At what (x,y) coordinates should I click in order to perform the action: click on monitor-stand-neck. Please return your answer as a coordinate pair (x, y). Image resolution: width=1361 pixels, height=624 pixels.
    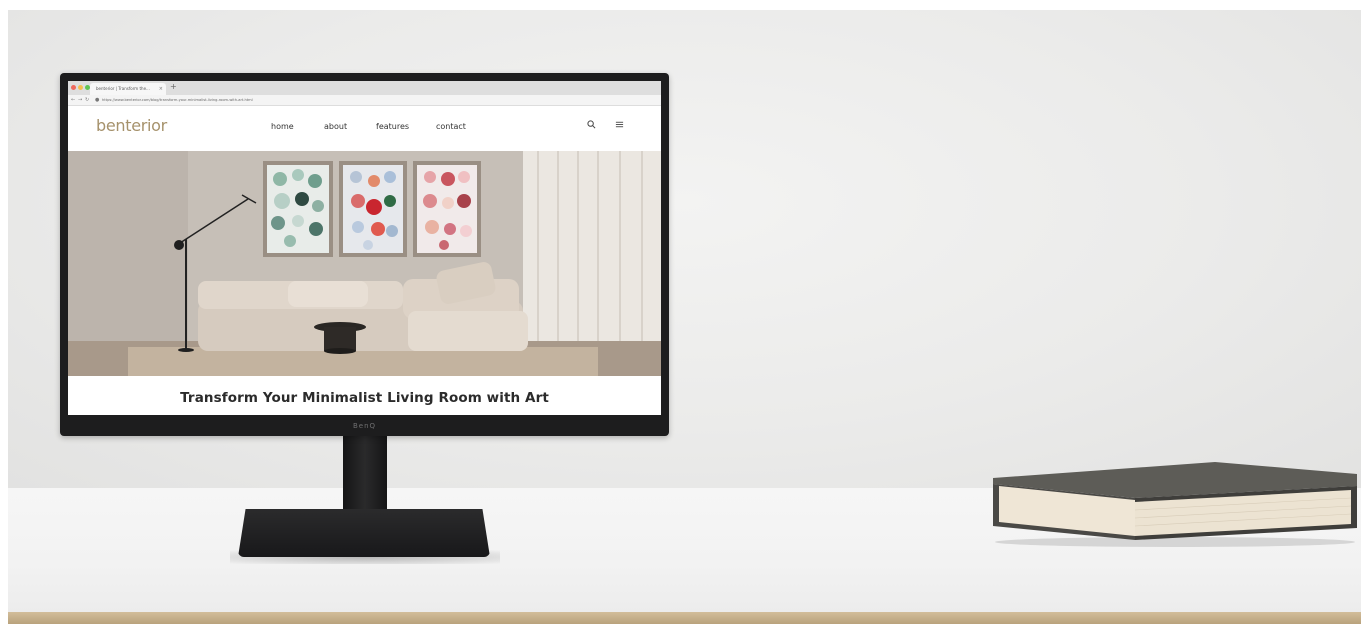
    Looking at the image, I should click on (365, 478).